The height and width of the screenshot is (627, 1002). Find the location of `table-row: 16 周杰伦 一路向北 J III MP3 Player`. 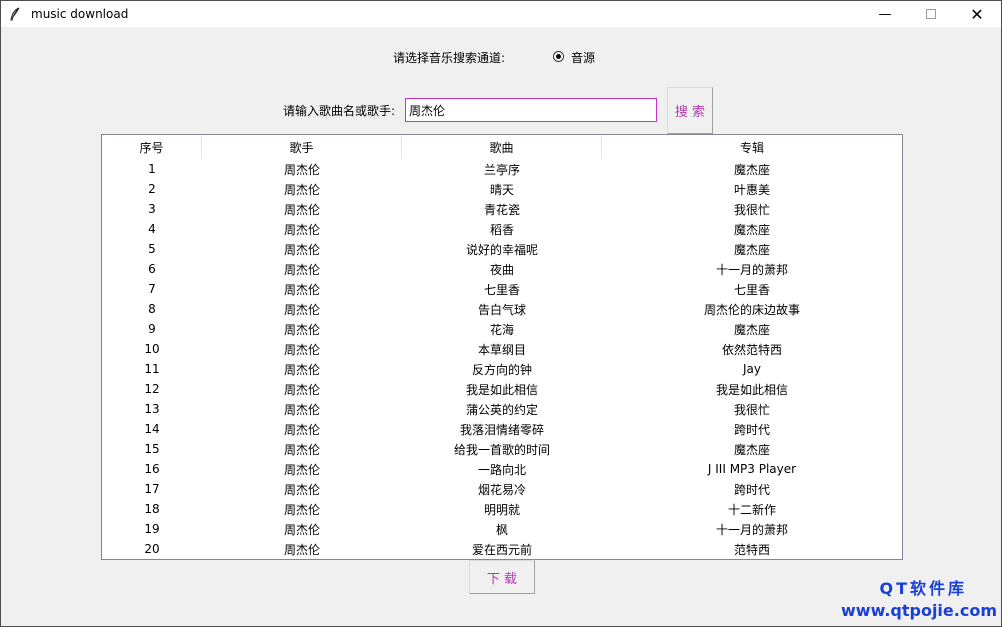

table-row: 16 周杰伦 一路向北 J III MP3 Player is located at coordinates (502, 469).